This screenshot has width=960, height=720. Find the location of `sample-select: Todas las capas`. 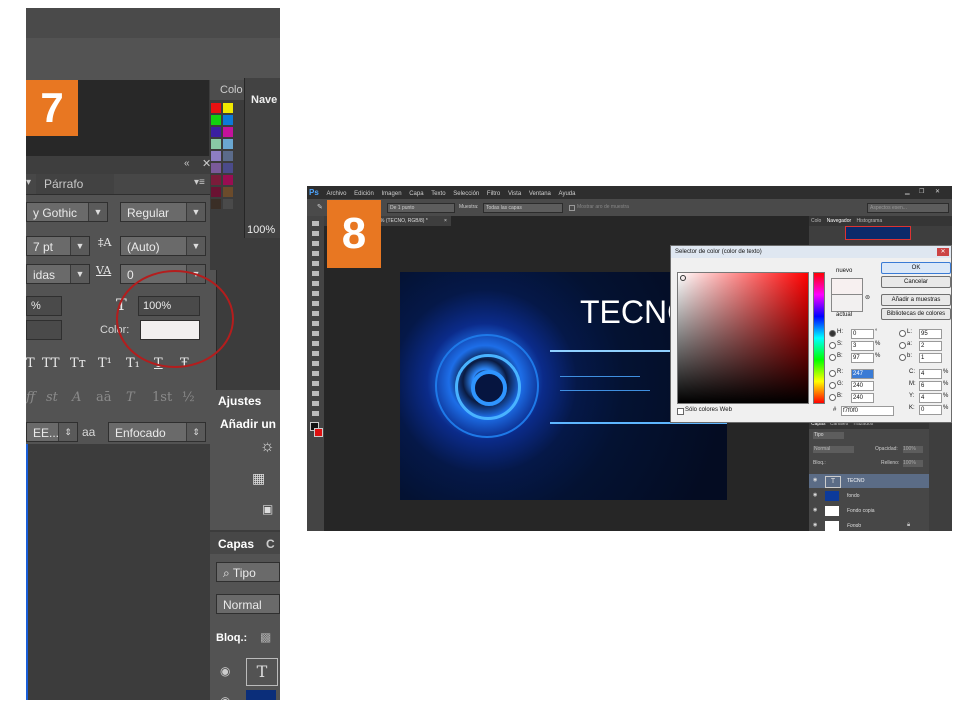

sample-select: Todas las capas is located at coordinates (523, 208).